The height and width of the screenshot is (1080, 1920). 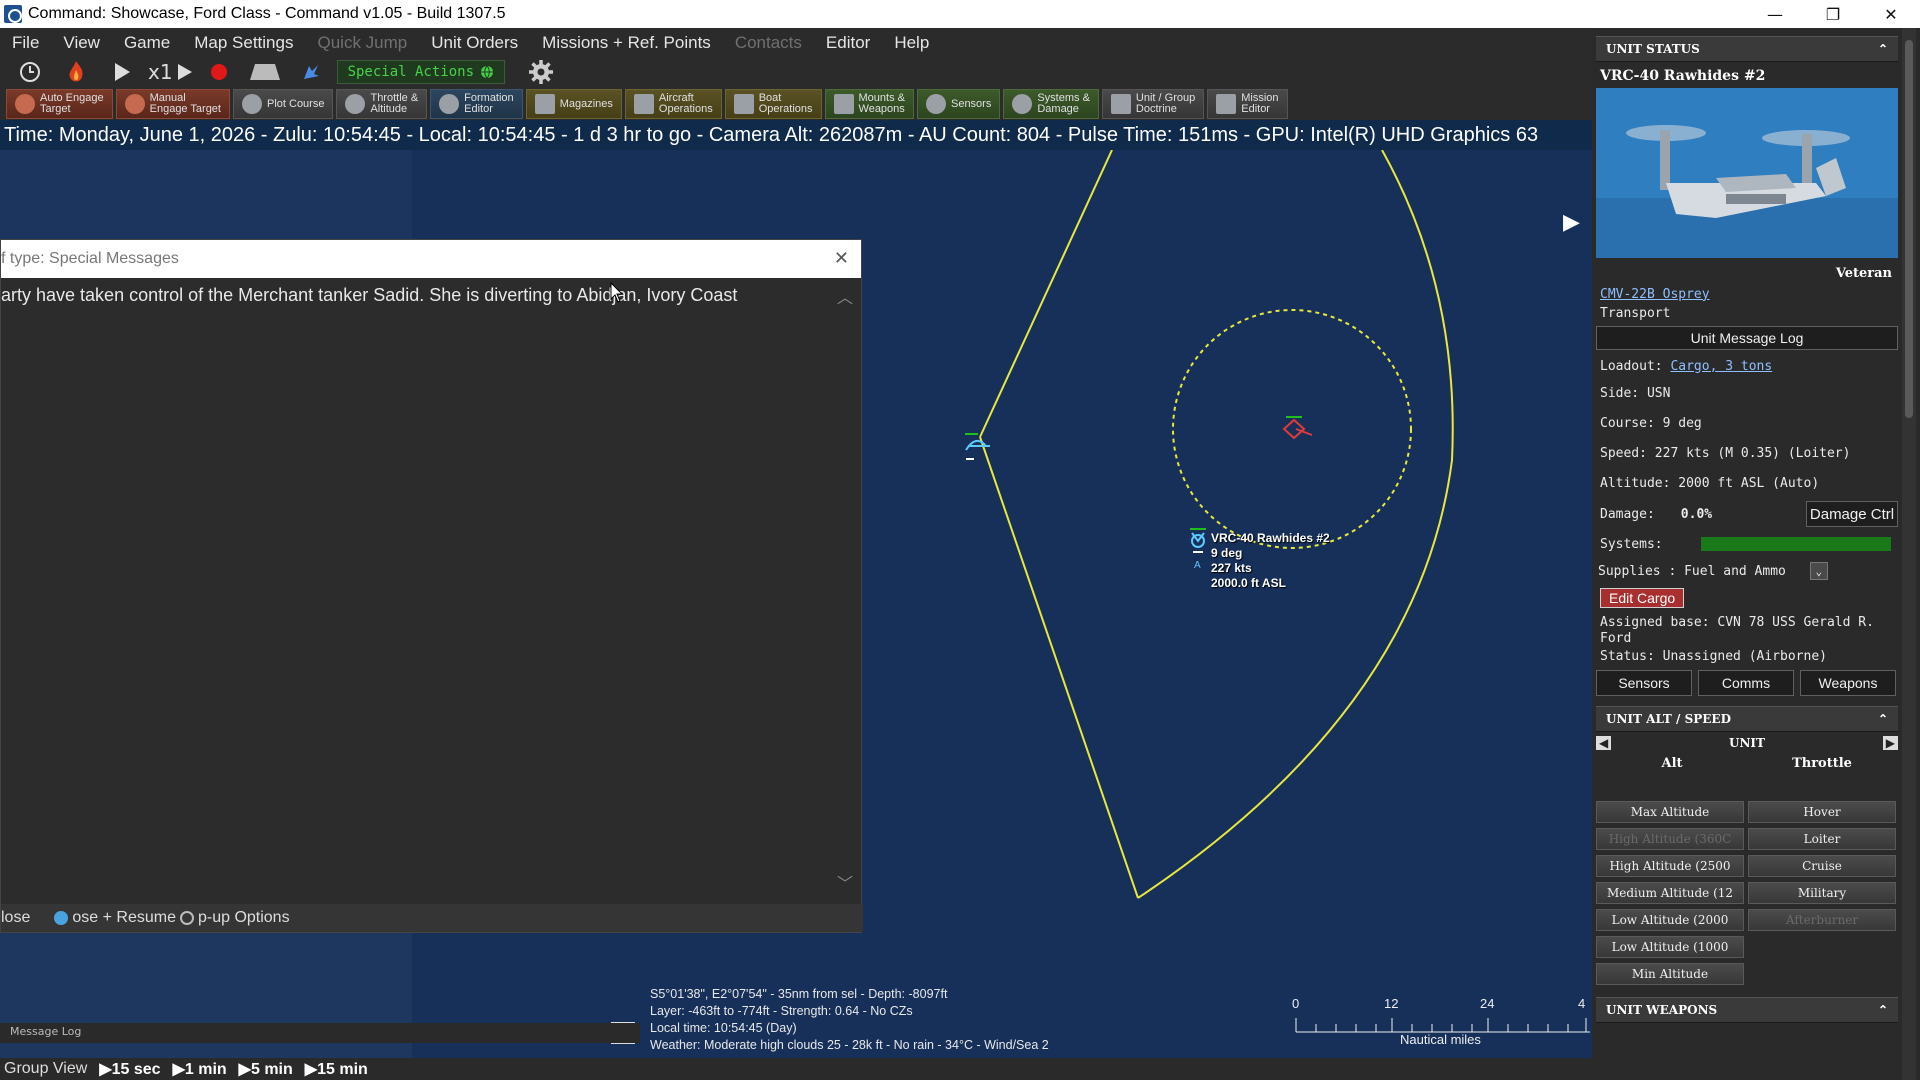 What do you see at coordinates (1297, 428) in the screenshot?
I see `contact-symbol` at bounding box center [1297, 428].